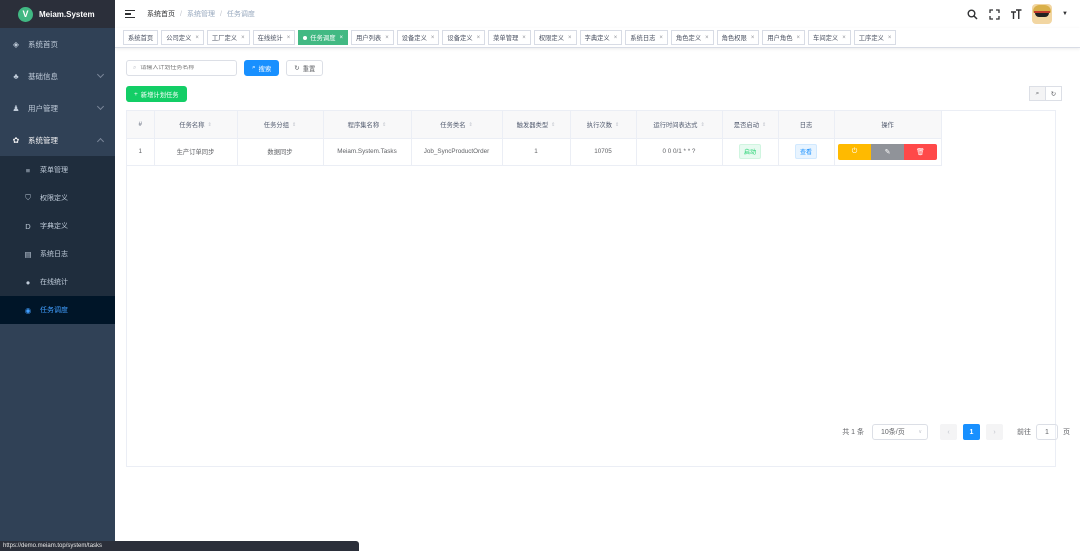  I want to click on column-header-status: 是否启动 ⇕, so click(750, 125).